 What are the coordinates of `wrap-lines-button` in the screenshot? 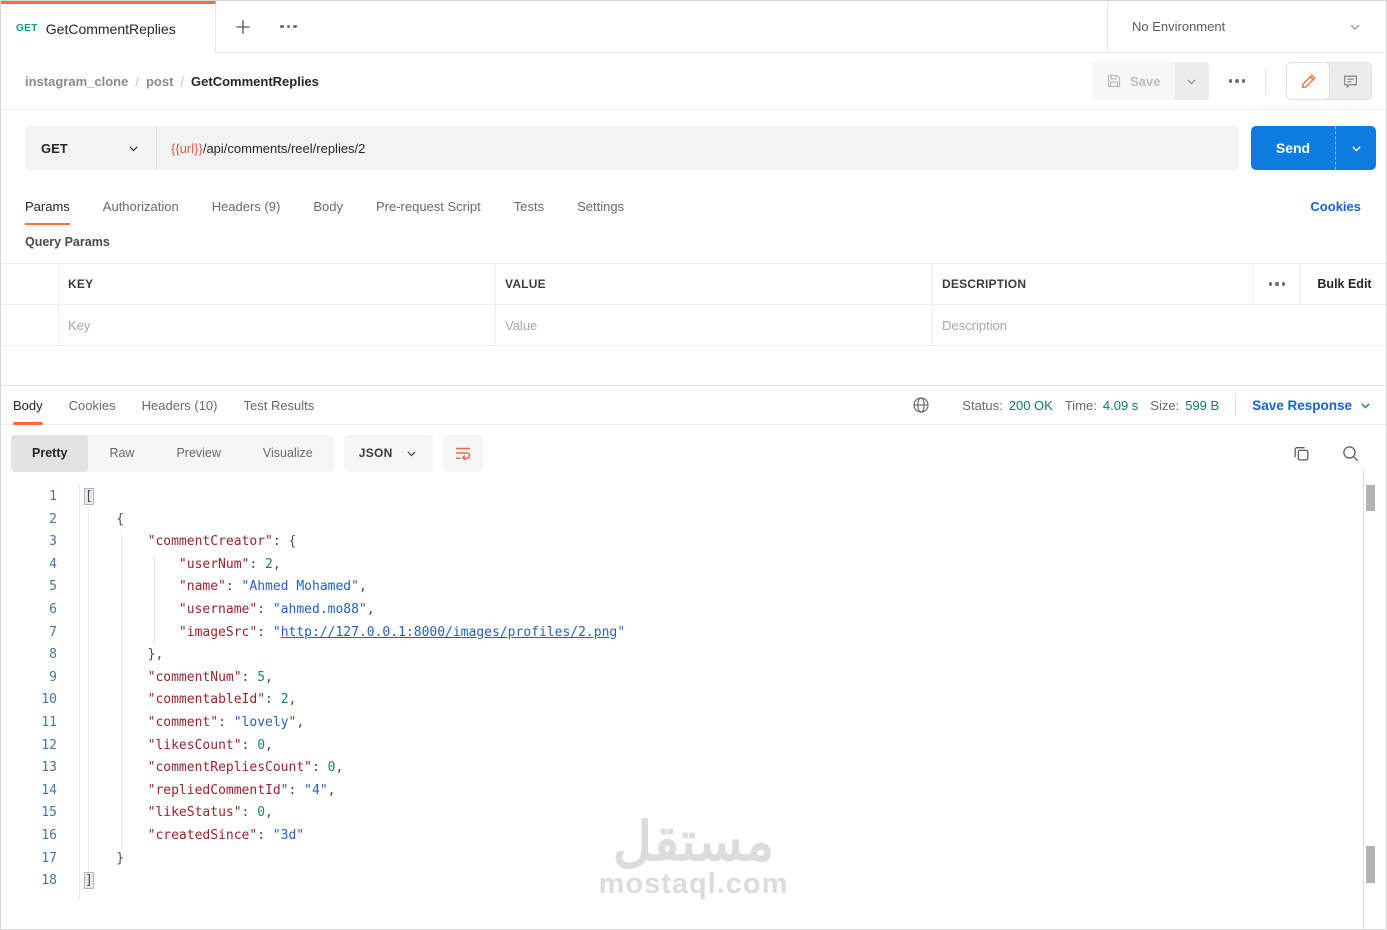 It's located at (462, 453).